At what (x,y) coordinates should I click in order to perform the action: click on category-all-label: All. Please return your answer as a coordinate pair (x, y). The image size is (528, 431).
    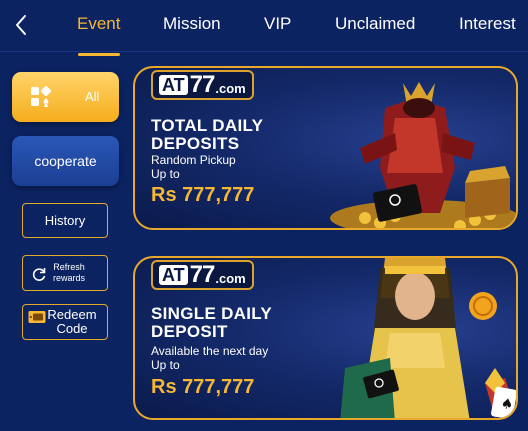
    Looking at the image, I should click on (92, 96).